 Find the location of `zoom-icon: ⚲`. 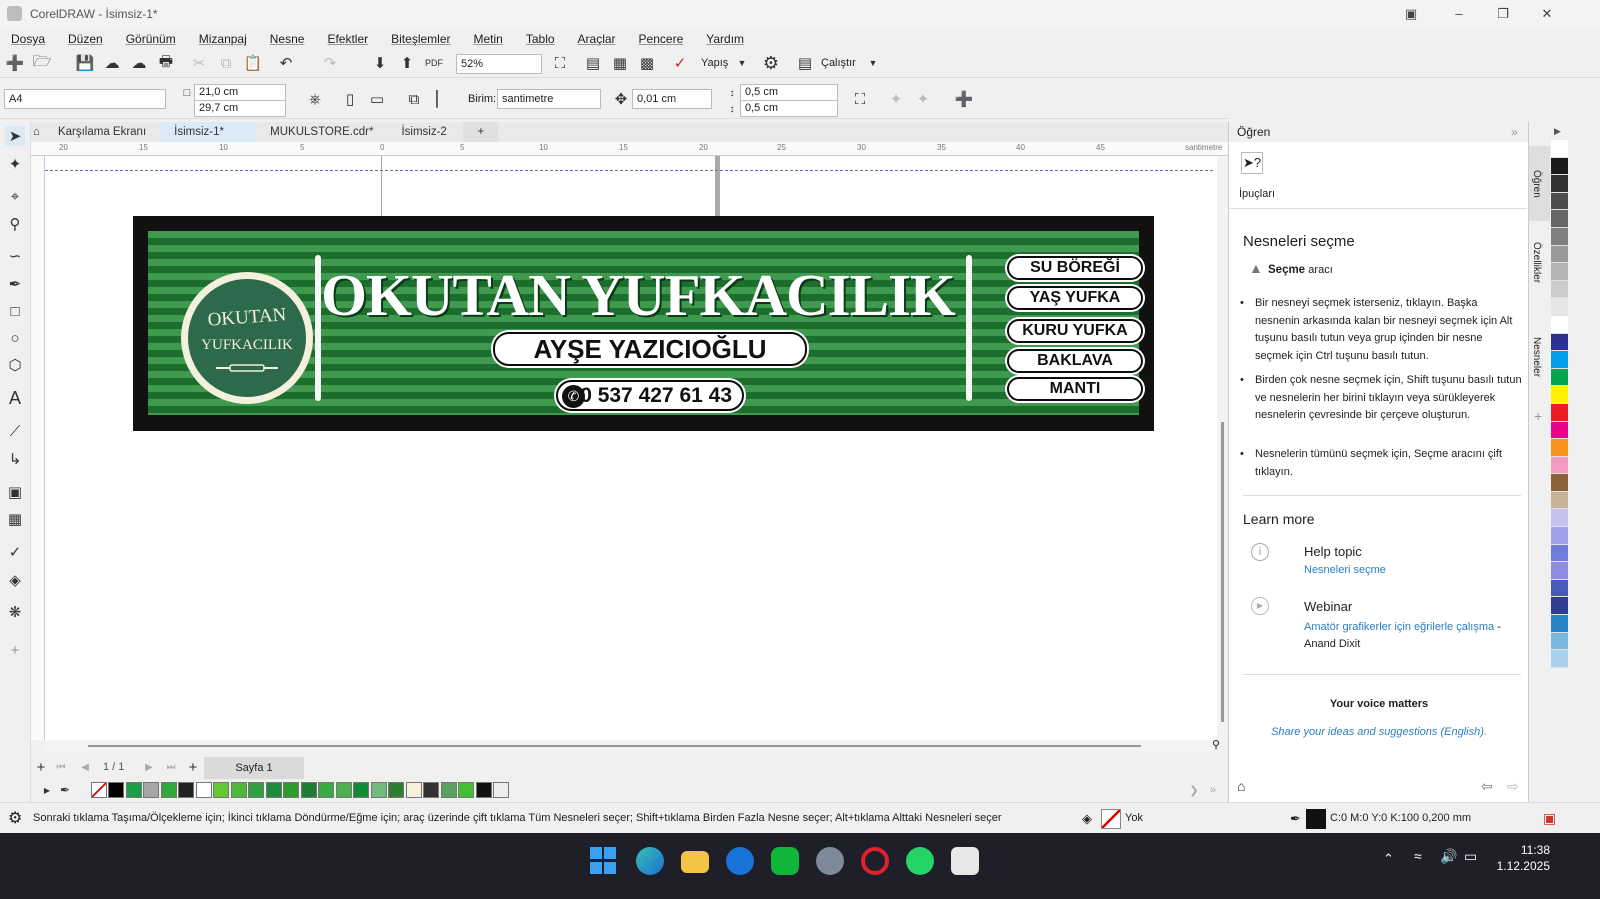

zoom-icon: ⚲ is located at coordinates (1216, 744).